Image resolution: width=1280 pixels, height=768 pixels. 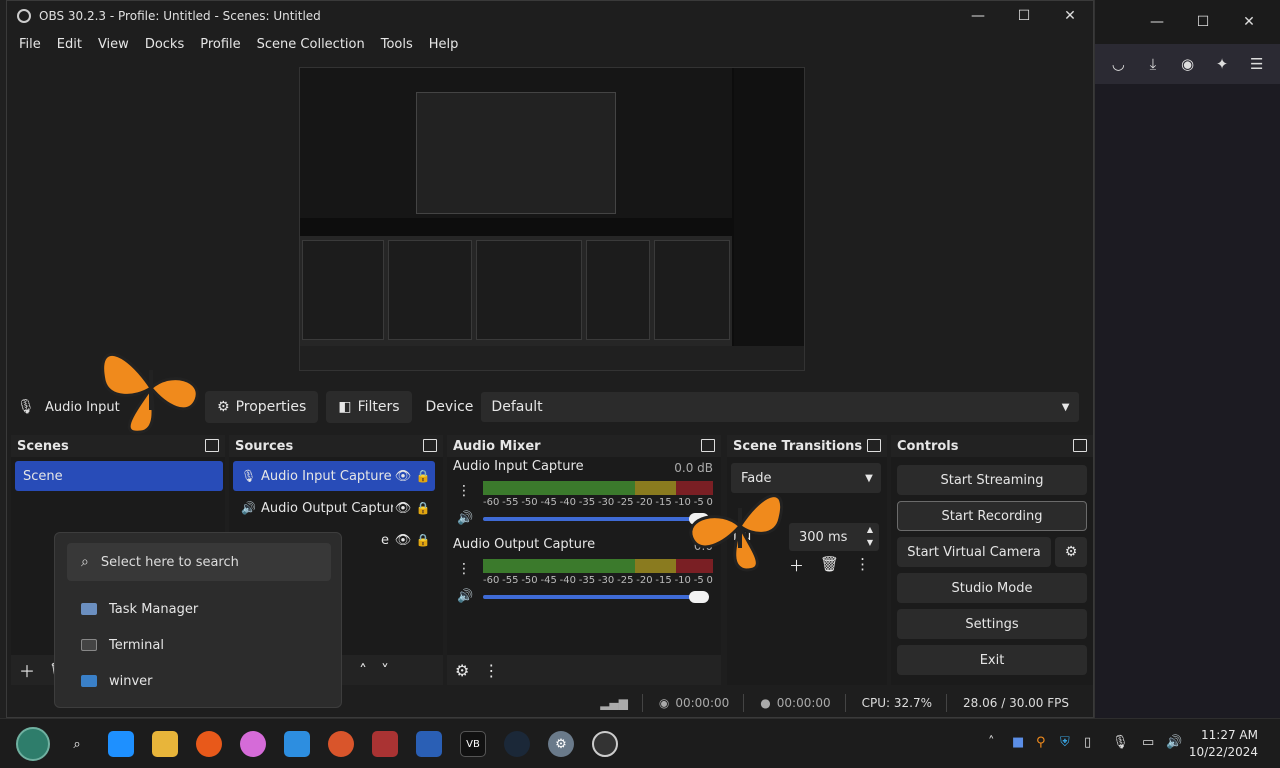 What do you see at coordinates (1148, 742) in the screenshot?
I see `network-icon: ▭` at bounding box center [1148, 742].